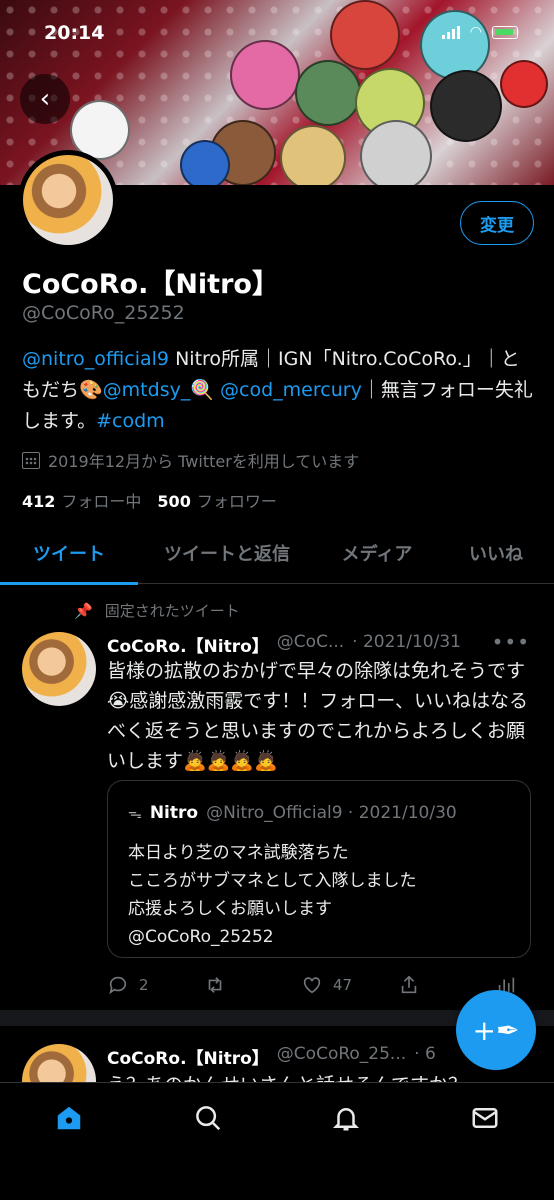  What do you see at coordinates (83, 610) in the screenshot?
I see `pin-icon: 📌` at bounding box center [83, 610].